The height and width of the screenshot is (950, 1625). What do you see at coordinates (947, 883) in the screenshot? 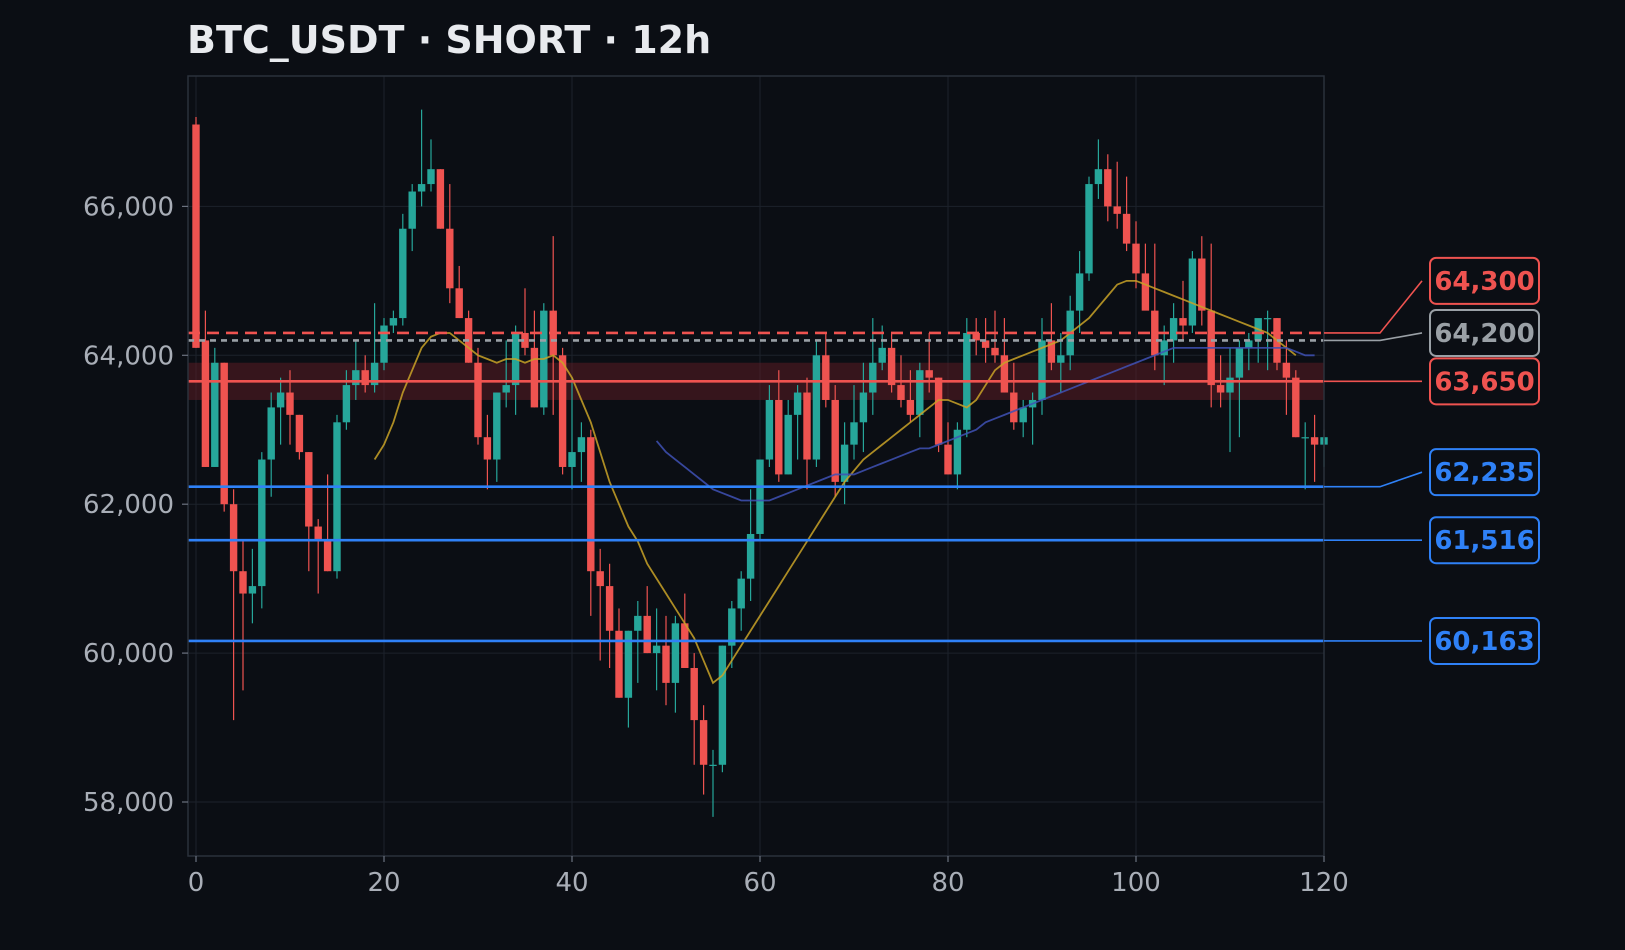
I see `x-tick-label: 80` at bounding box center [947, 883].